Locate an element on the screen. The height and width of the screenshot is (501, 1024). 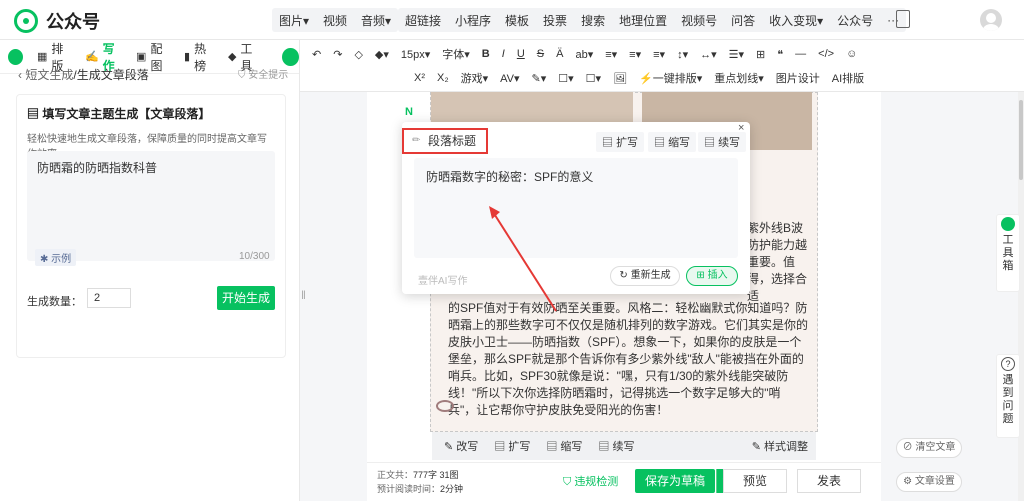
app-name: 公众号 is located at coordinates (73, 22).